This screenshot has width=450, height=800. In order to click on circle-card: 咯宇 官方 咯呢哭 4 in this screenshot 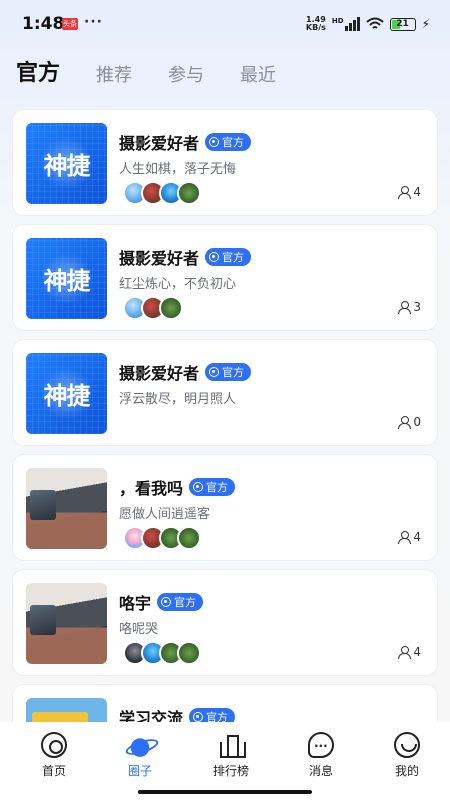, I will do `click(225, 622)`.